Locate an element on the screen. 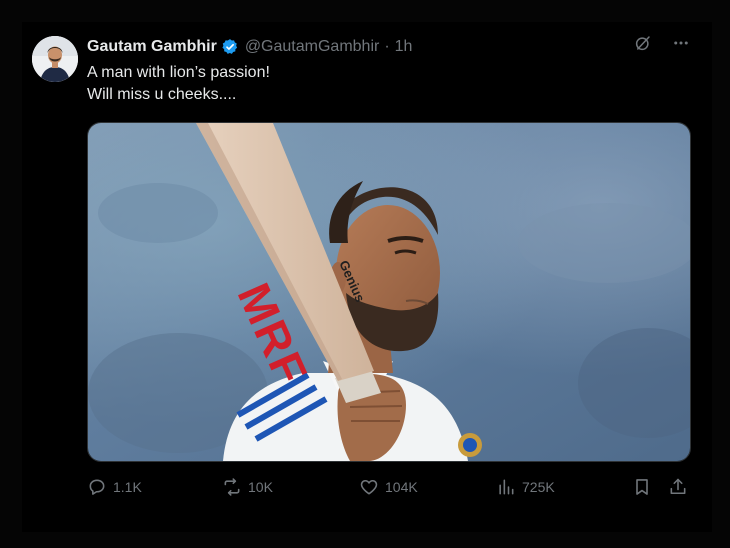 This screenshot has width=730, height=548. avatar-image is located at coordinates (55, 59).